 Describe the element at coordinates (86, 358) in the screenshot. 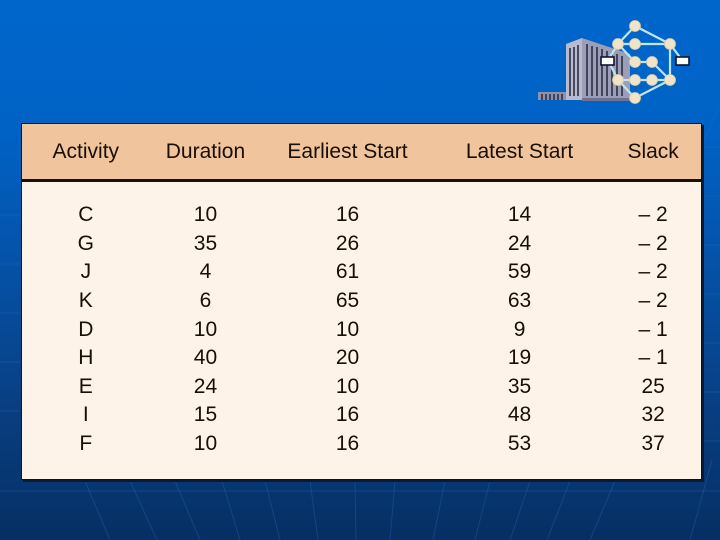

I see `cell-activity: H` at that location.